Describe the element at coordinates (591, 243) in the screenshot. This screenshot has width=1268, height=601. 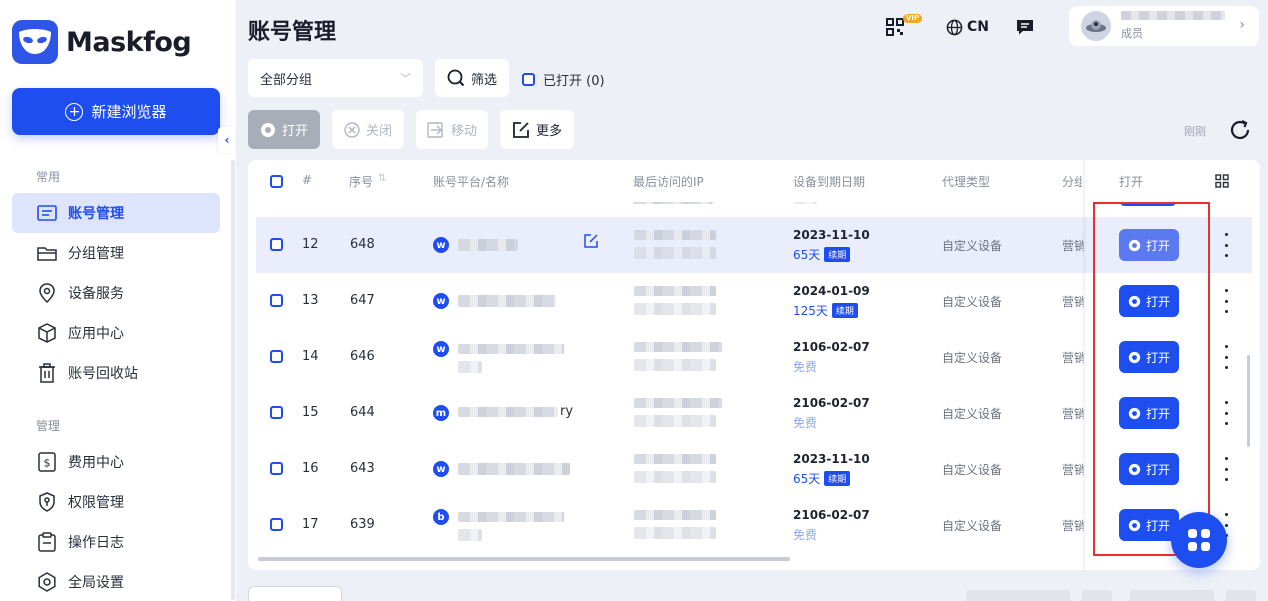
I see `edit-name-icon` at that location.